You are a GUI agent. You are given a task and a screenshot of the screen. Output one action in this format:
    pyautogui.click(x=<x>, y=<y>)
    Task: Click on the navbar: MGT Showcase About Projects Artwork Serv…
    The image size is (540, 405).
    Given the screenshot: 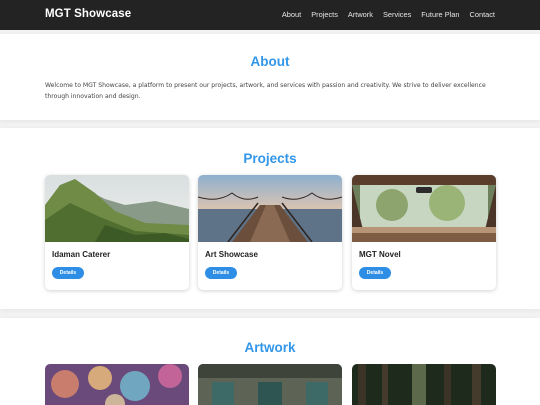 What is the action you would take?
    pyautogui.click(x=270, y=15)
    